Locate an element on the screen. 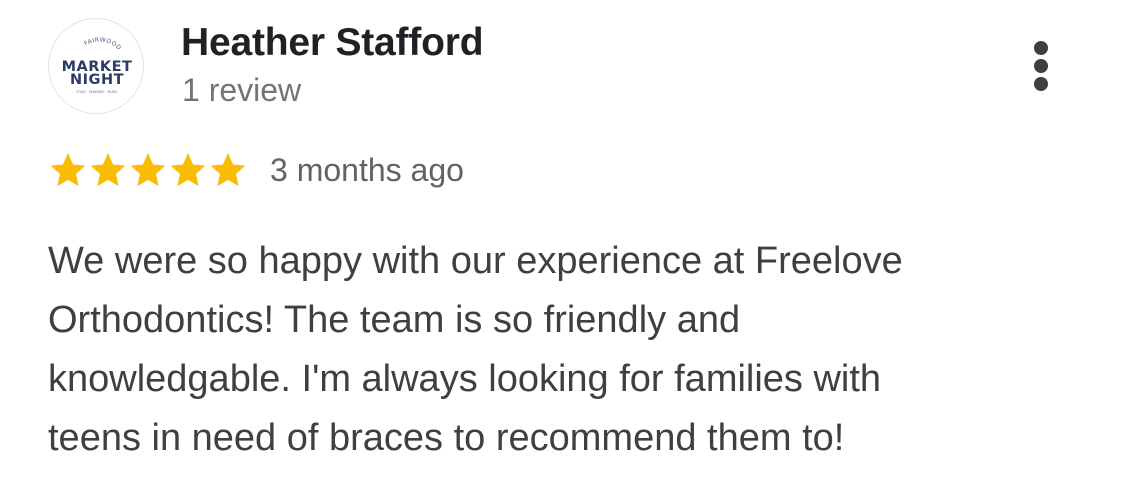 The width and height of the screenshot is (1125, 494). logo-top-text: FAIRWOOD is located at coordinates (102, 43).